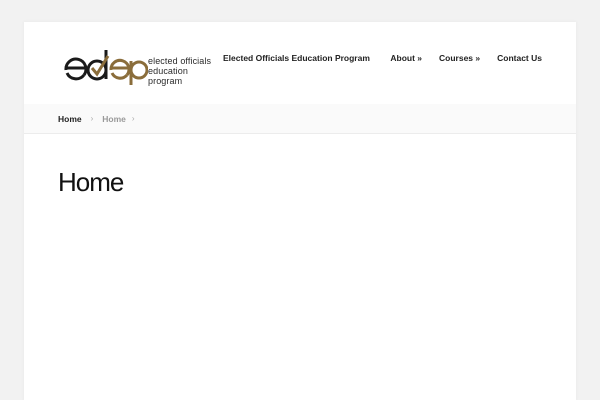 This screenshot has height=400, width=600. What do you see at coordinates (180, 61) in the screenshot?
I see `logo-tagline-line1: elected officials` at bounding box center [180, 61].